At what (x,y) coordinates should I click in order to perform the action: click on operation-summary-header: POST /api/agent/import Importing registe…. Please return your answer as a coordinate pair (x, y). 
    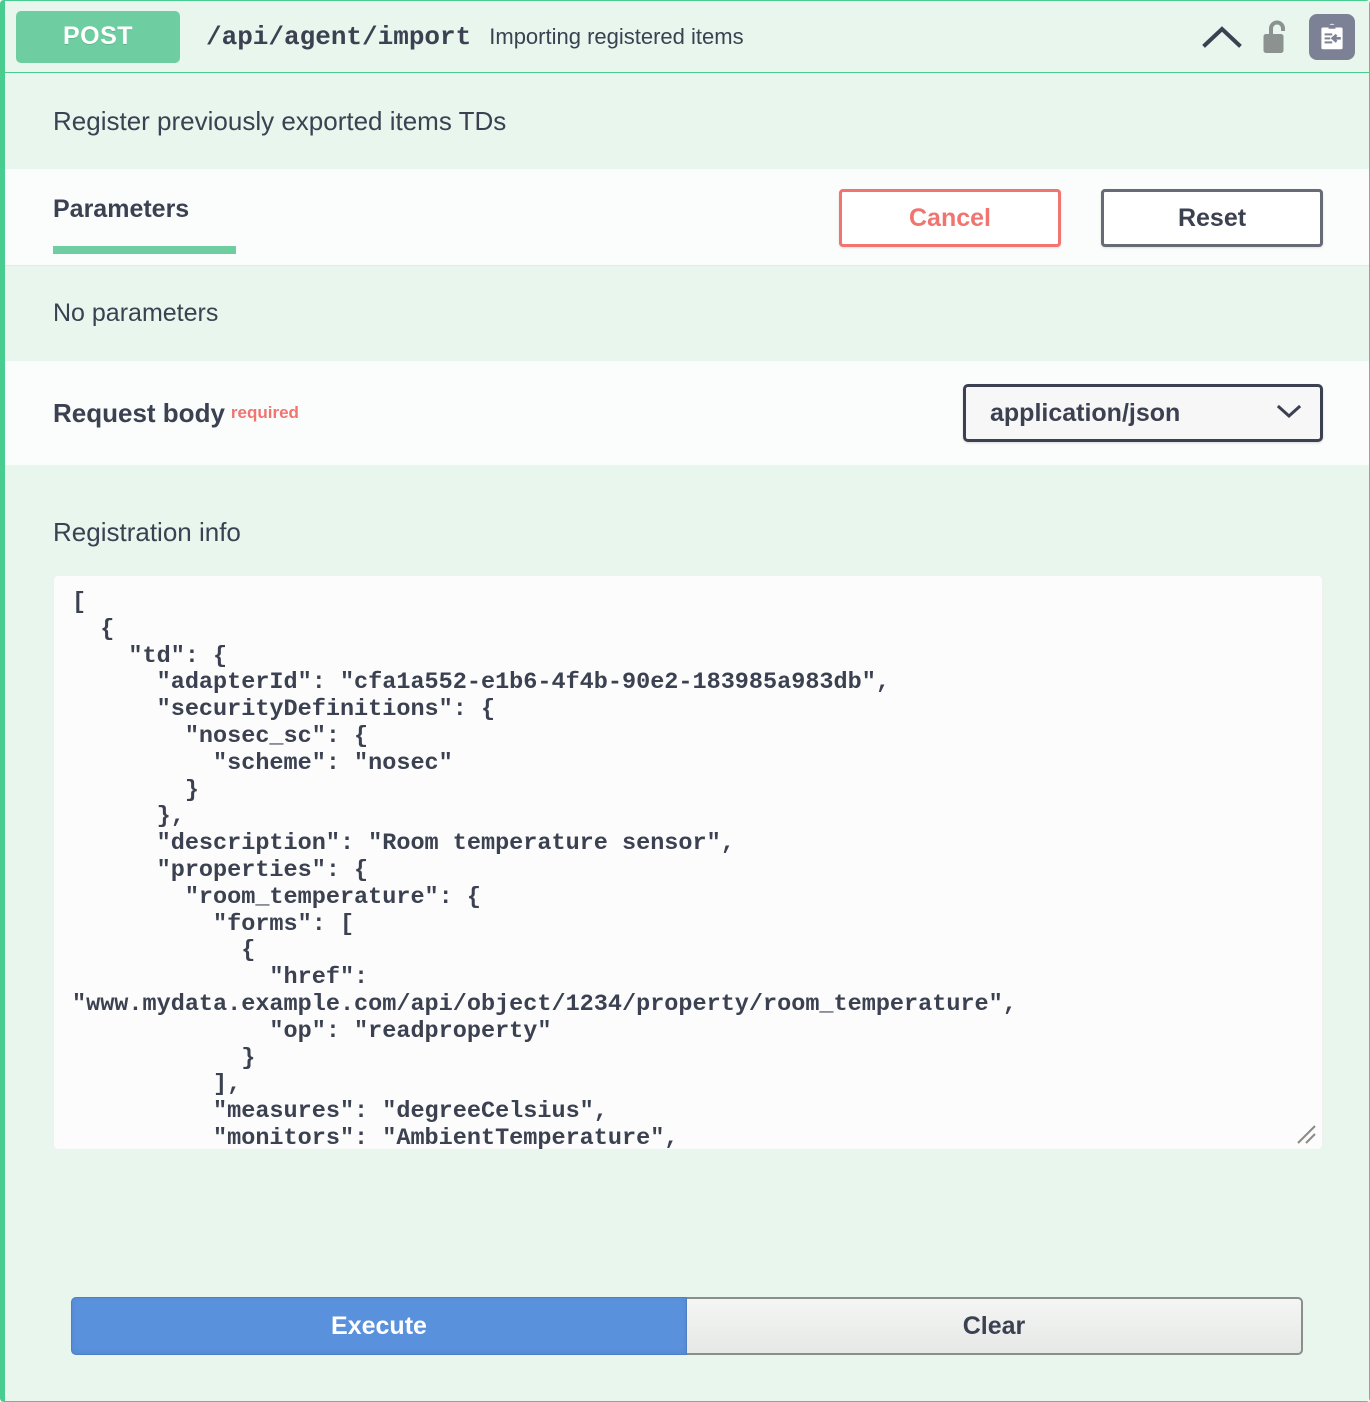
    Looking at the image, I should click on (687, 37).